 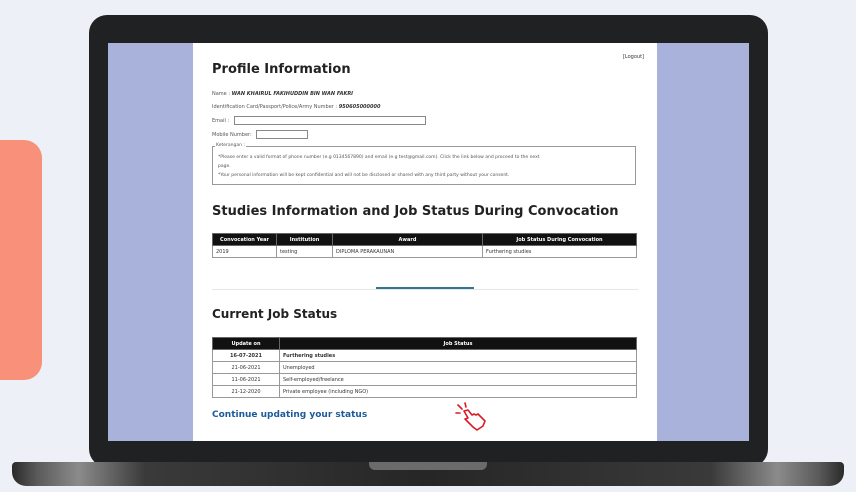 I want to click on table-row: 21-06-2021 Unemployed, so click(x=424, y=367).